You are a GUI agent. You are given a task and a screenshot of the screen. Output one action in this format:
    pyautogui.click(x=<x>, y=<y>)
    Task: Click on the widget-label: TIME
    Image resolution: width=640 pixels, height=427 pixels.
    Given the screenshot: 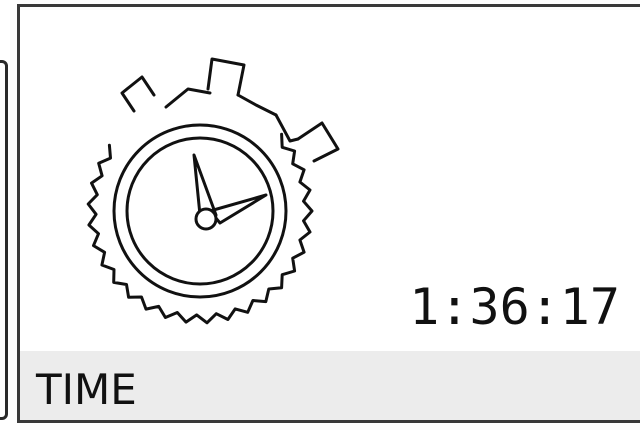 What is the action you would take?
    pyautogui.click(x=86, y=389)
    